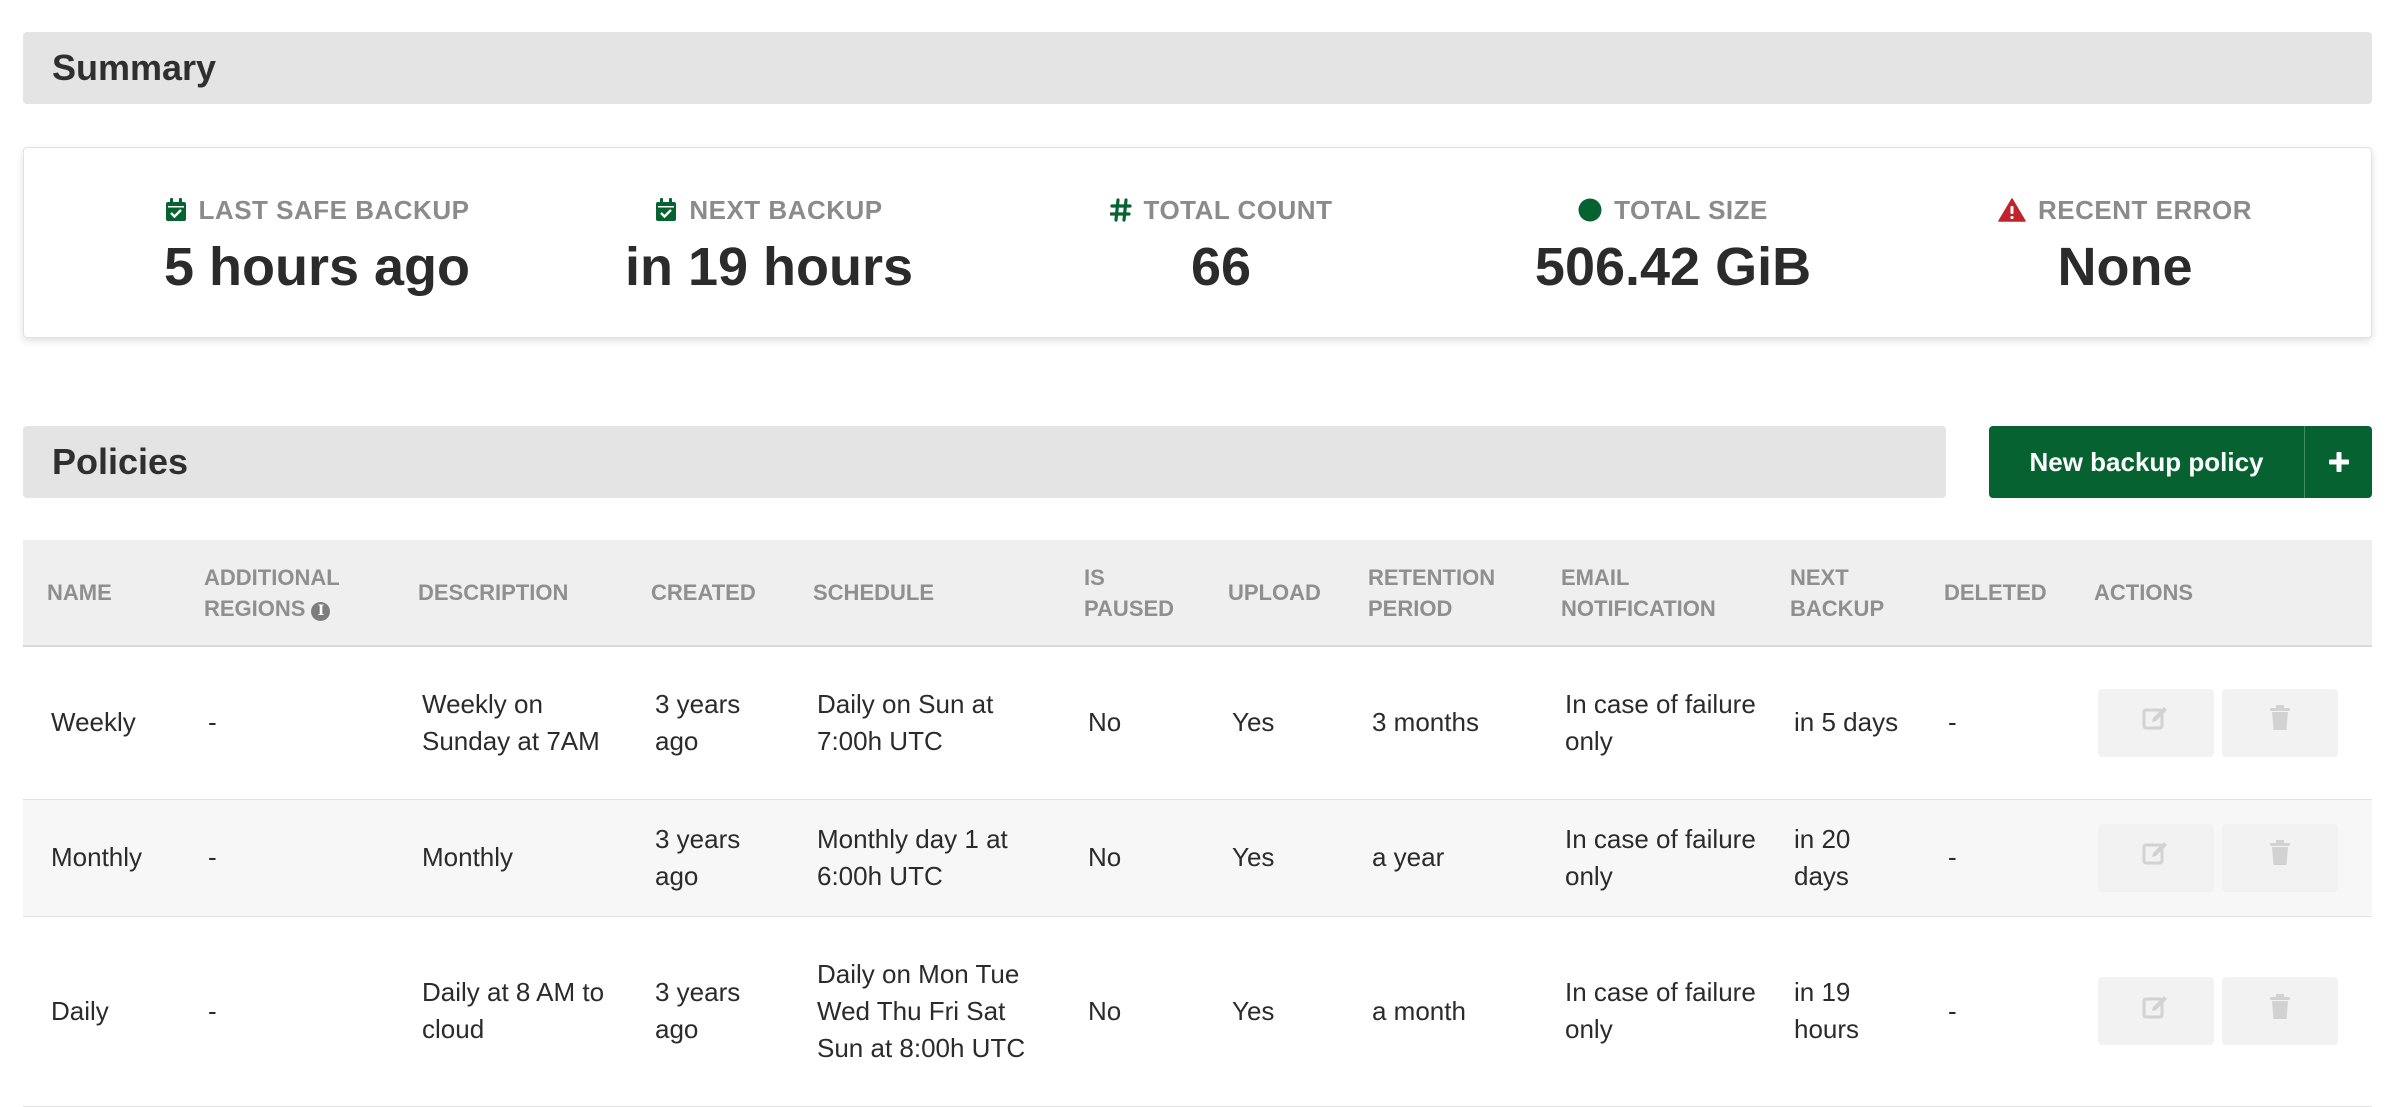  I want to click on cell-retention-period: a year, so click(1408, 857).